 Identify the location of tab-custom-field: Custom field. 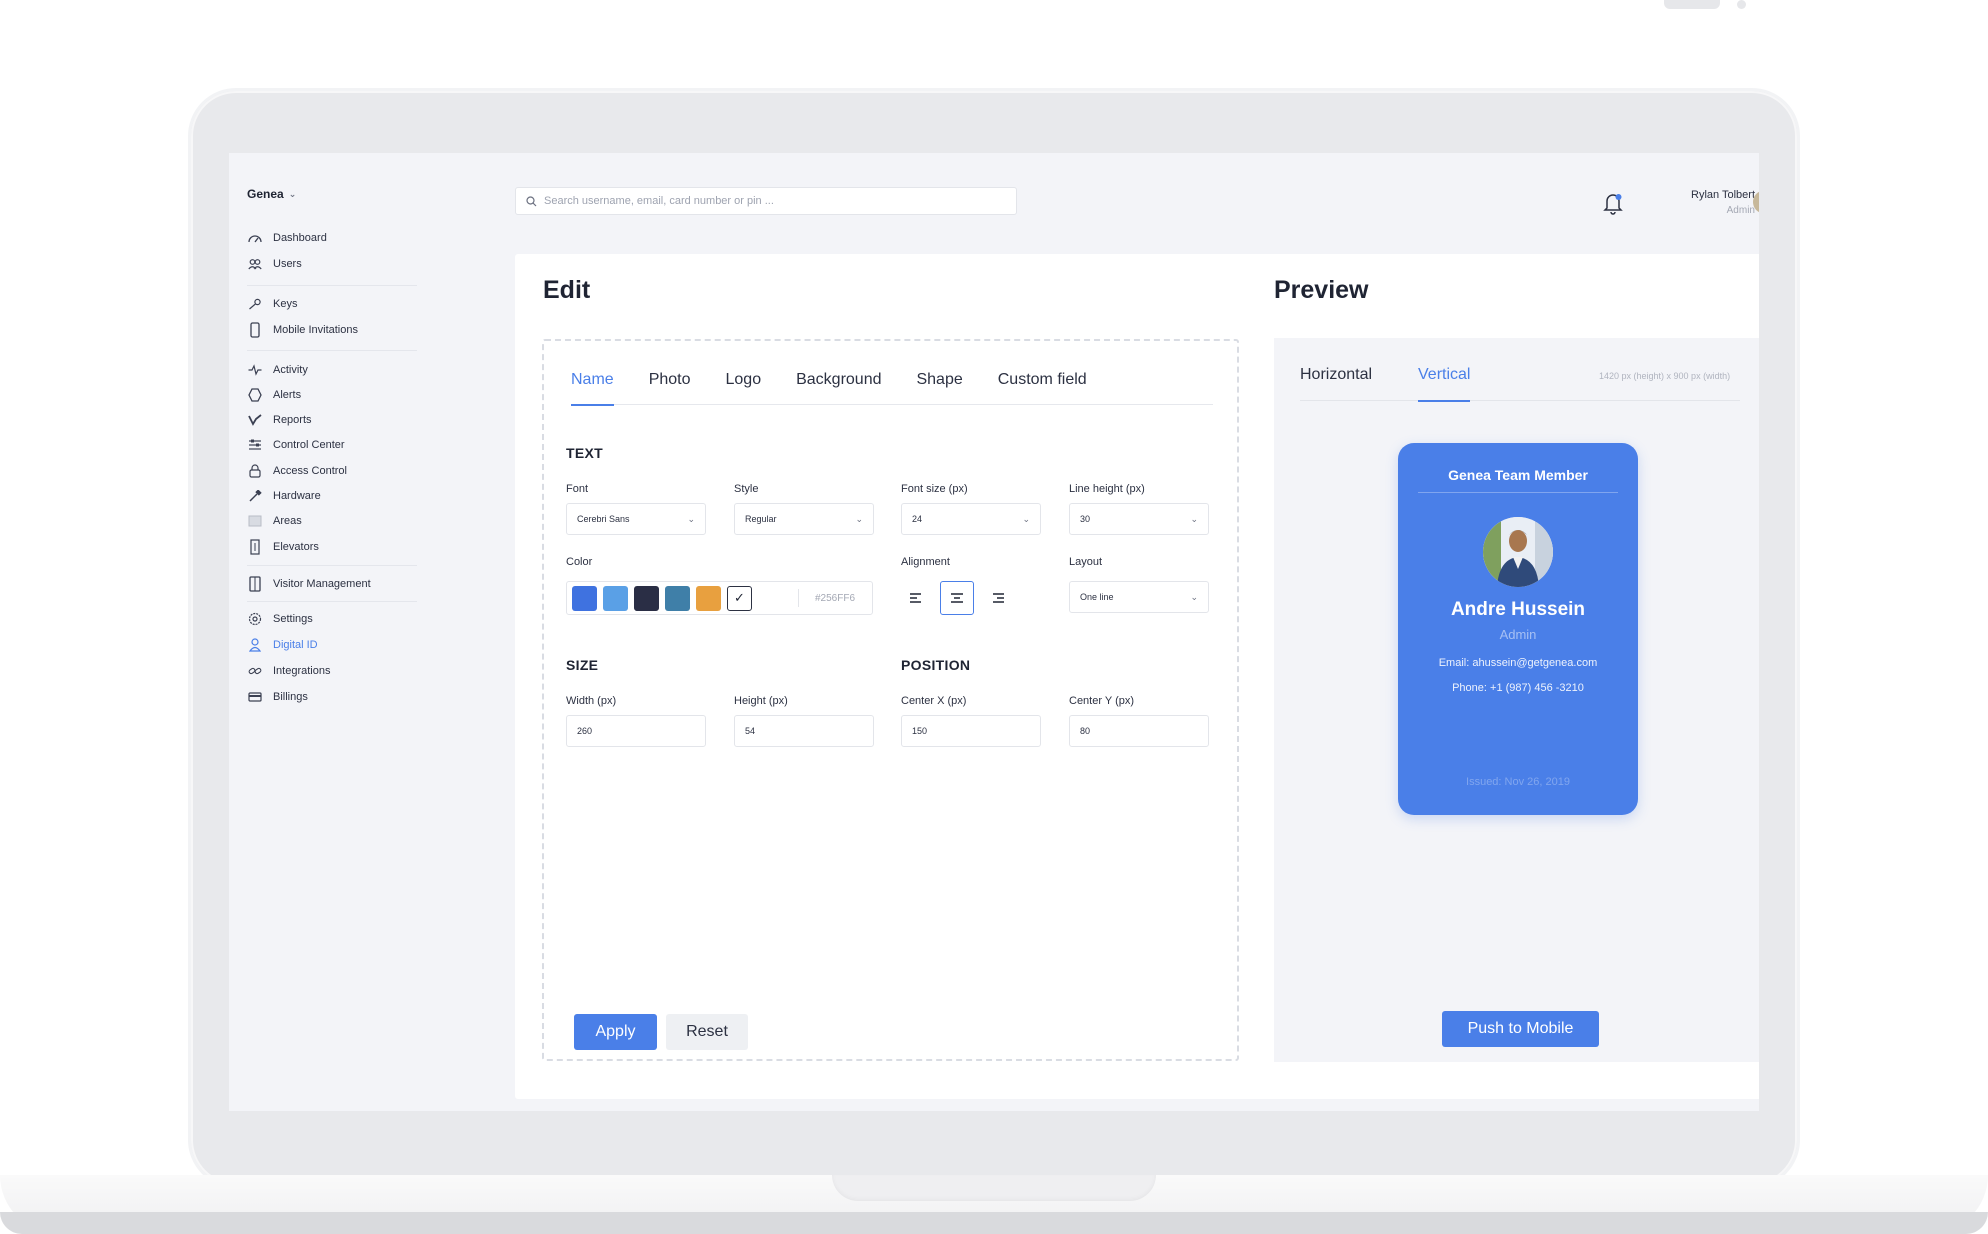
(1042, 388).